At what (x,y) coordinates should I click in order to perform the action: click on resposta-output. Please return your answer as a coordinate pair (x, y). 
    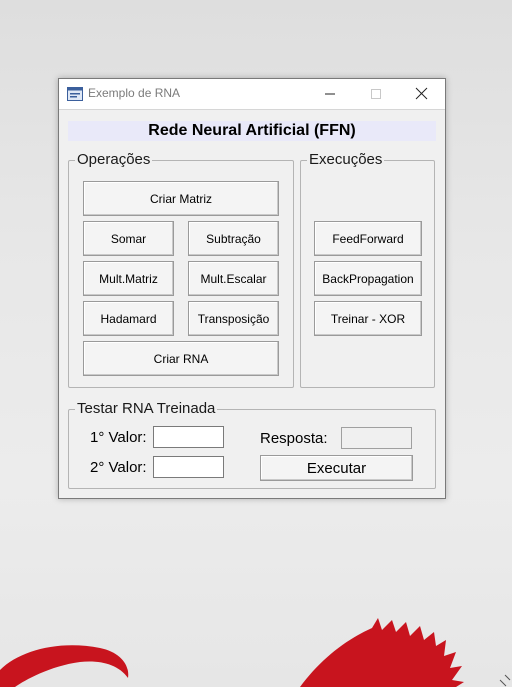
    Looking at the image, I should click on (376, 438).